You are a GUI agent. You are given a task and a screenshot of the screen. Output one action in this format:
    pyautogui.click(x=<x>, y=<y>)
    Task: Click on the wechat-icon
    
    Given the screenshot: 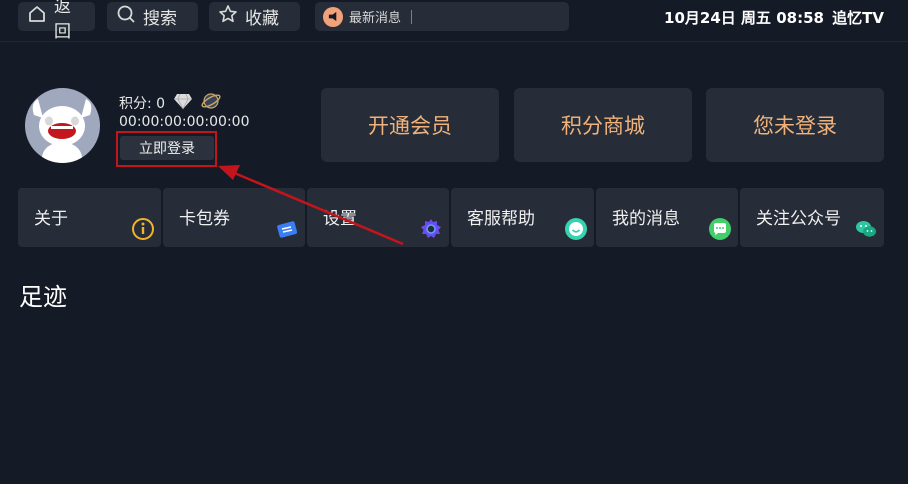 What is the action you would take?
    pyautogui.click(x=866, y=229)
    